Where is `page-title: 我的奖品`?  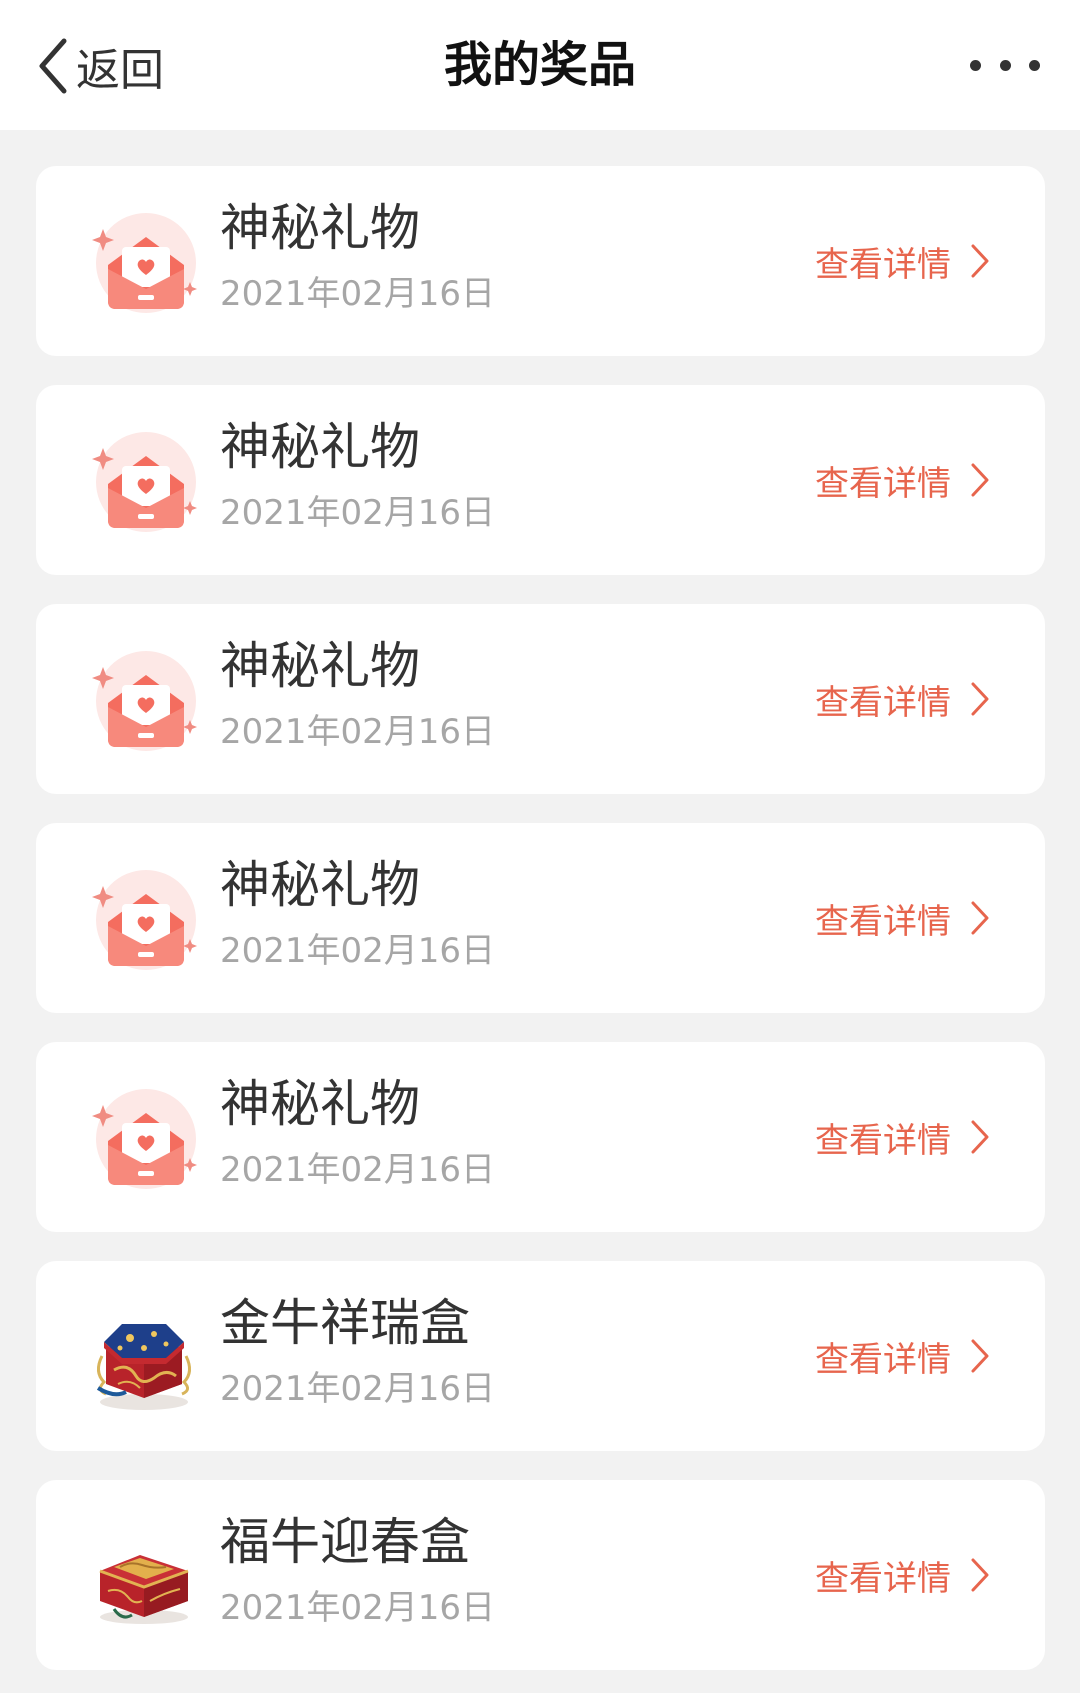 page-title: 我的奖品 is located at coordinates (539, 65).